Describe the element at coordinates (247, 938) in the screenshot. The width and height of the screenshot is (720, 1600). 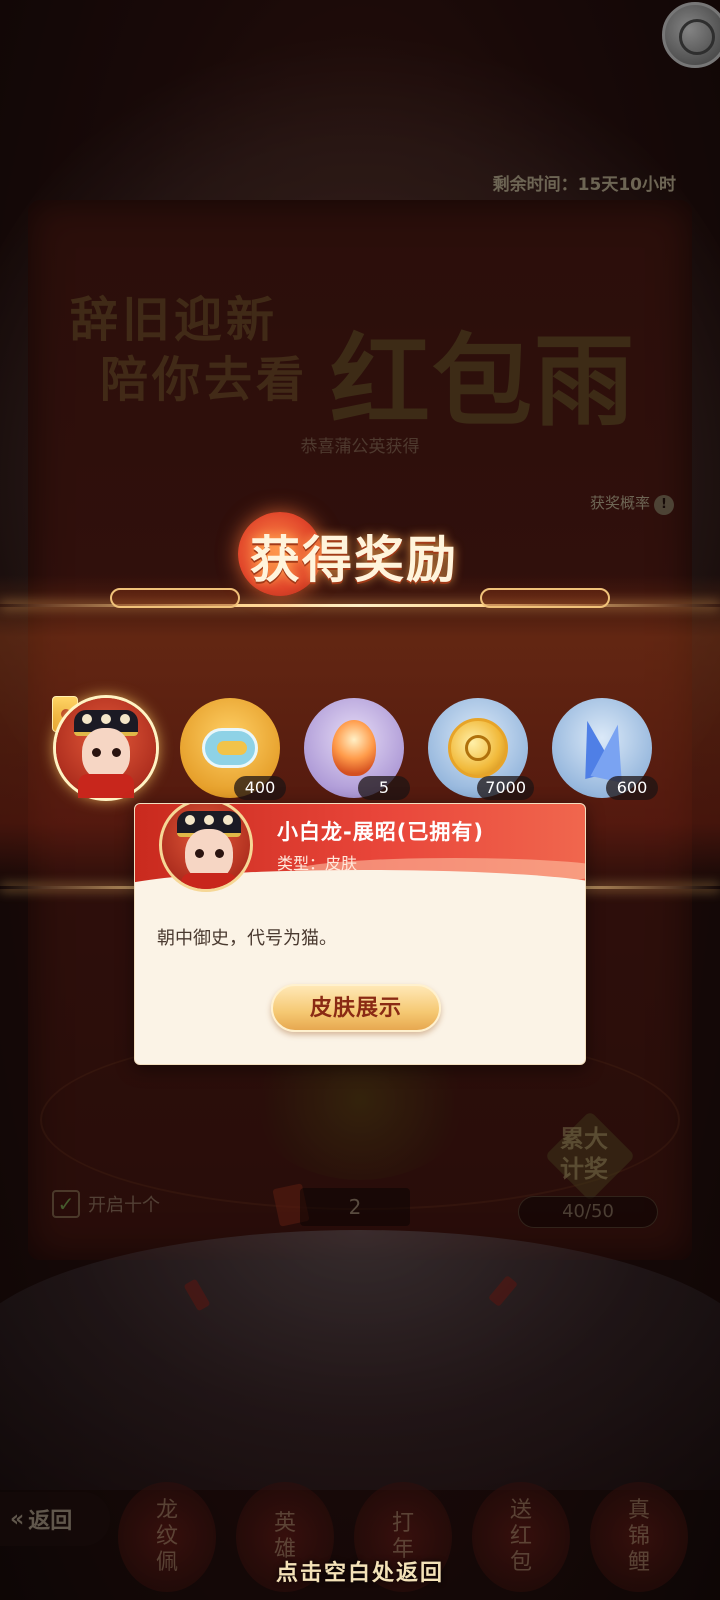
I see `skin-description: 朝中御史，代号为猫。` at that location.